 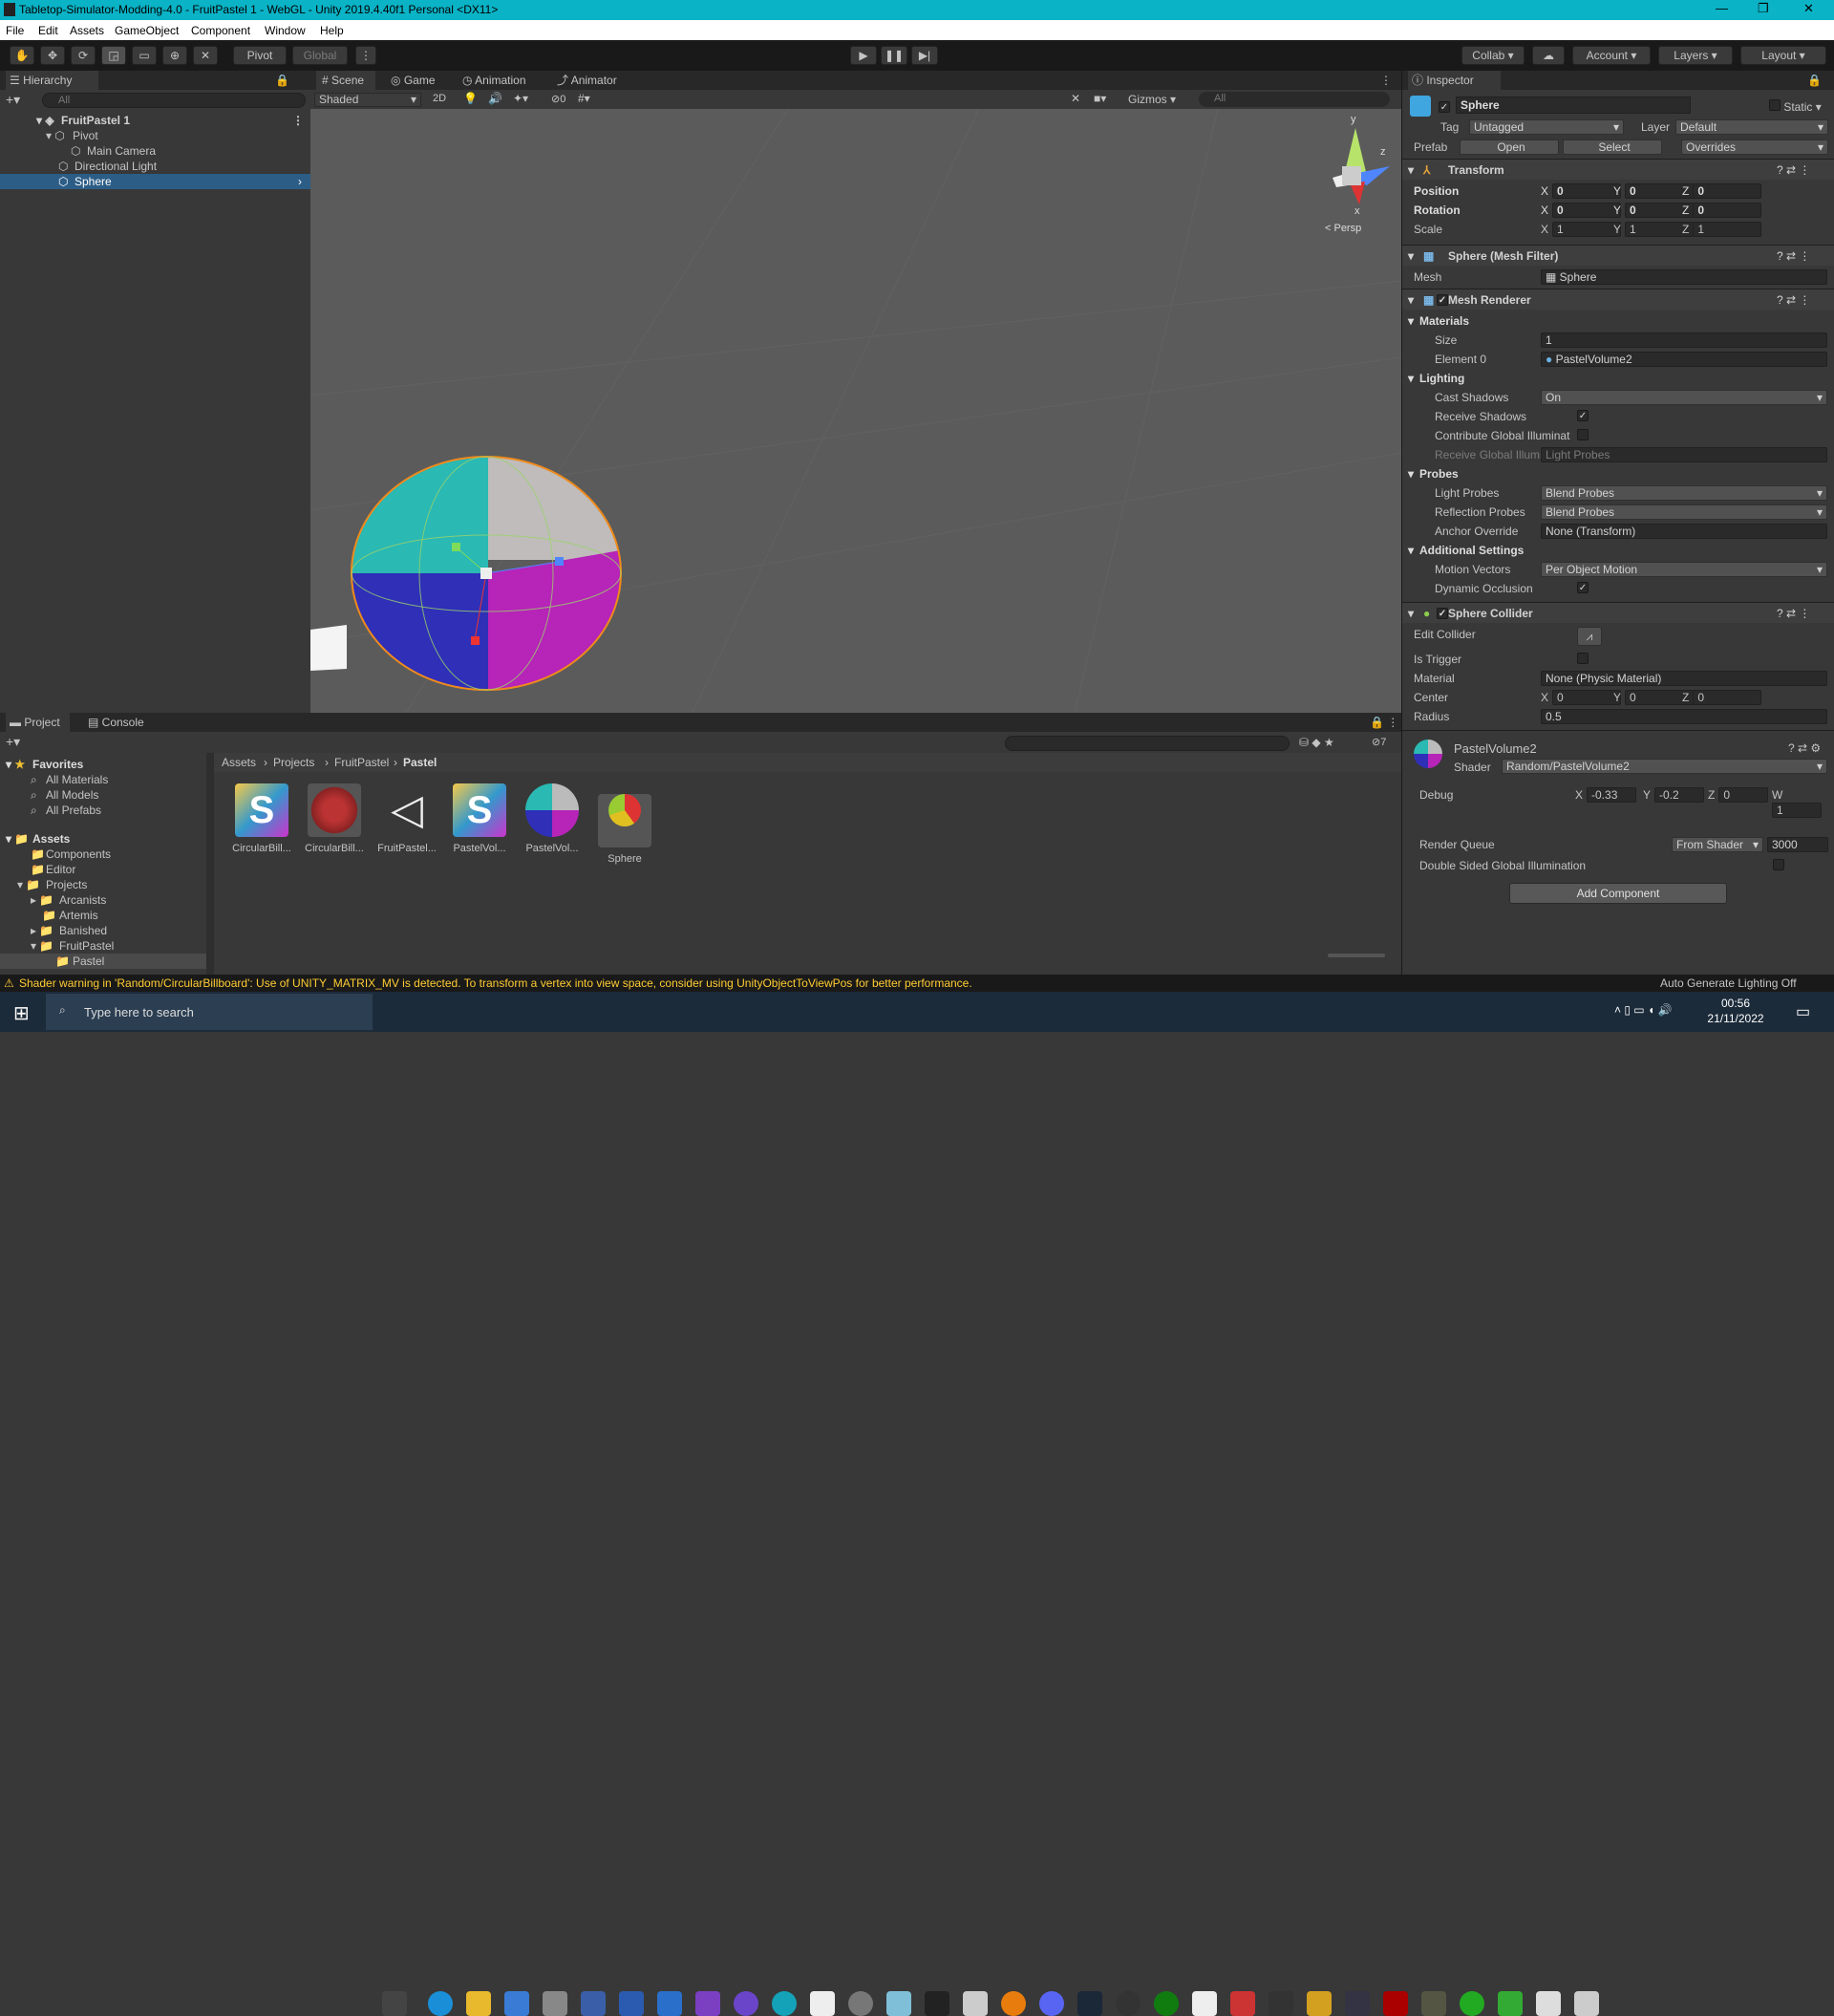 What do you see at coordinates (1783, 55) in the screenshot?
I see `layout-dropdown: Layout ▾` at bounding box center [1783, 55].